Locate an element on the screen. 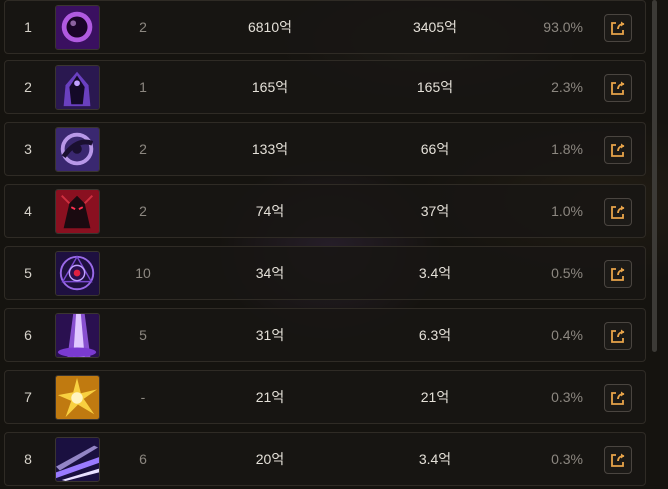 Image resolution: width=668 pixels, height=489 pixels. purple-pillar-skill-icon is located at coordinates (77, 335).